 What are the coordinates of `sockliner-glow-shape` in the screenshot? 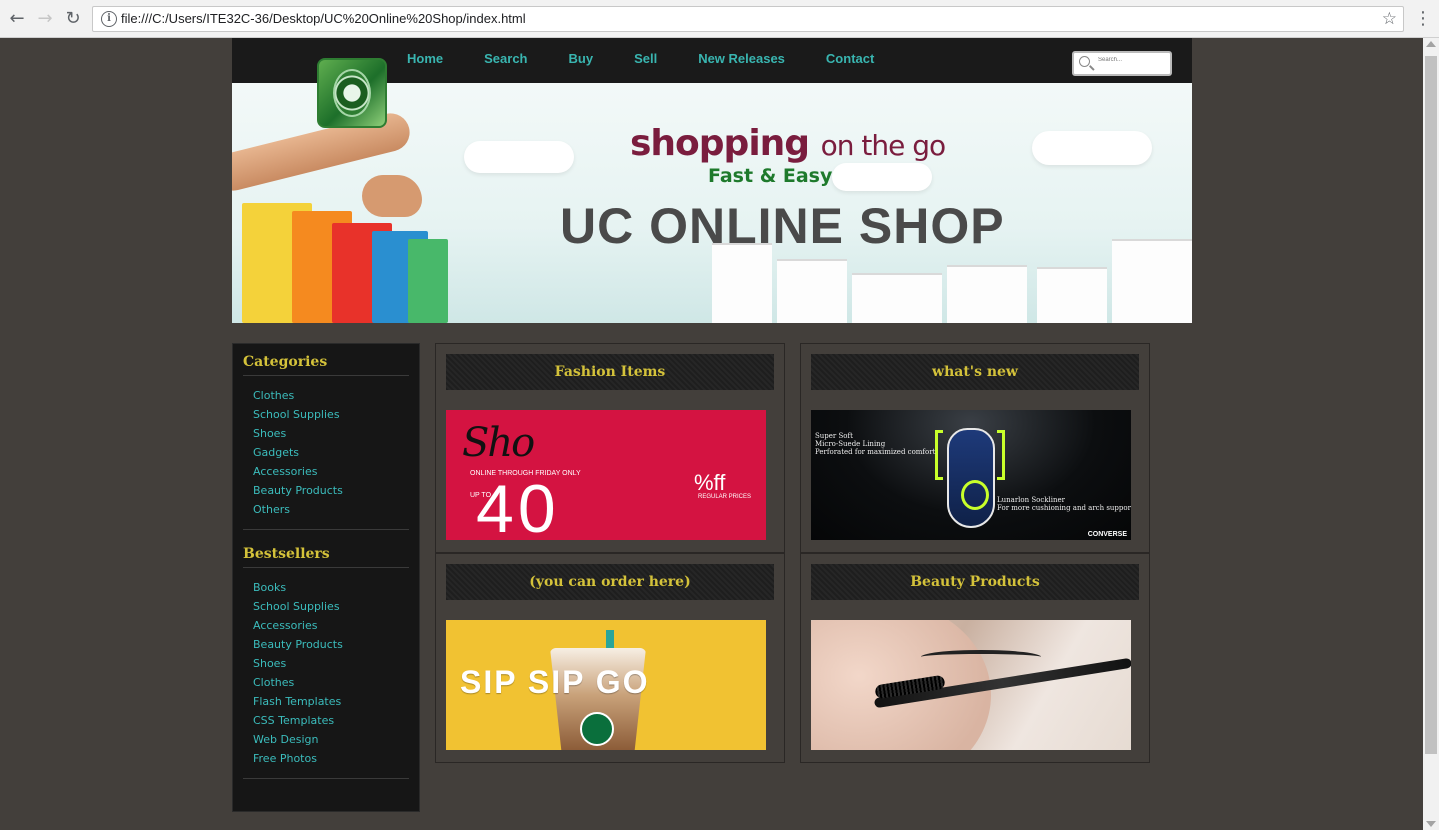 It's located at (975, 495).